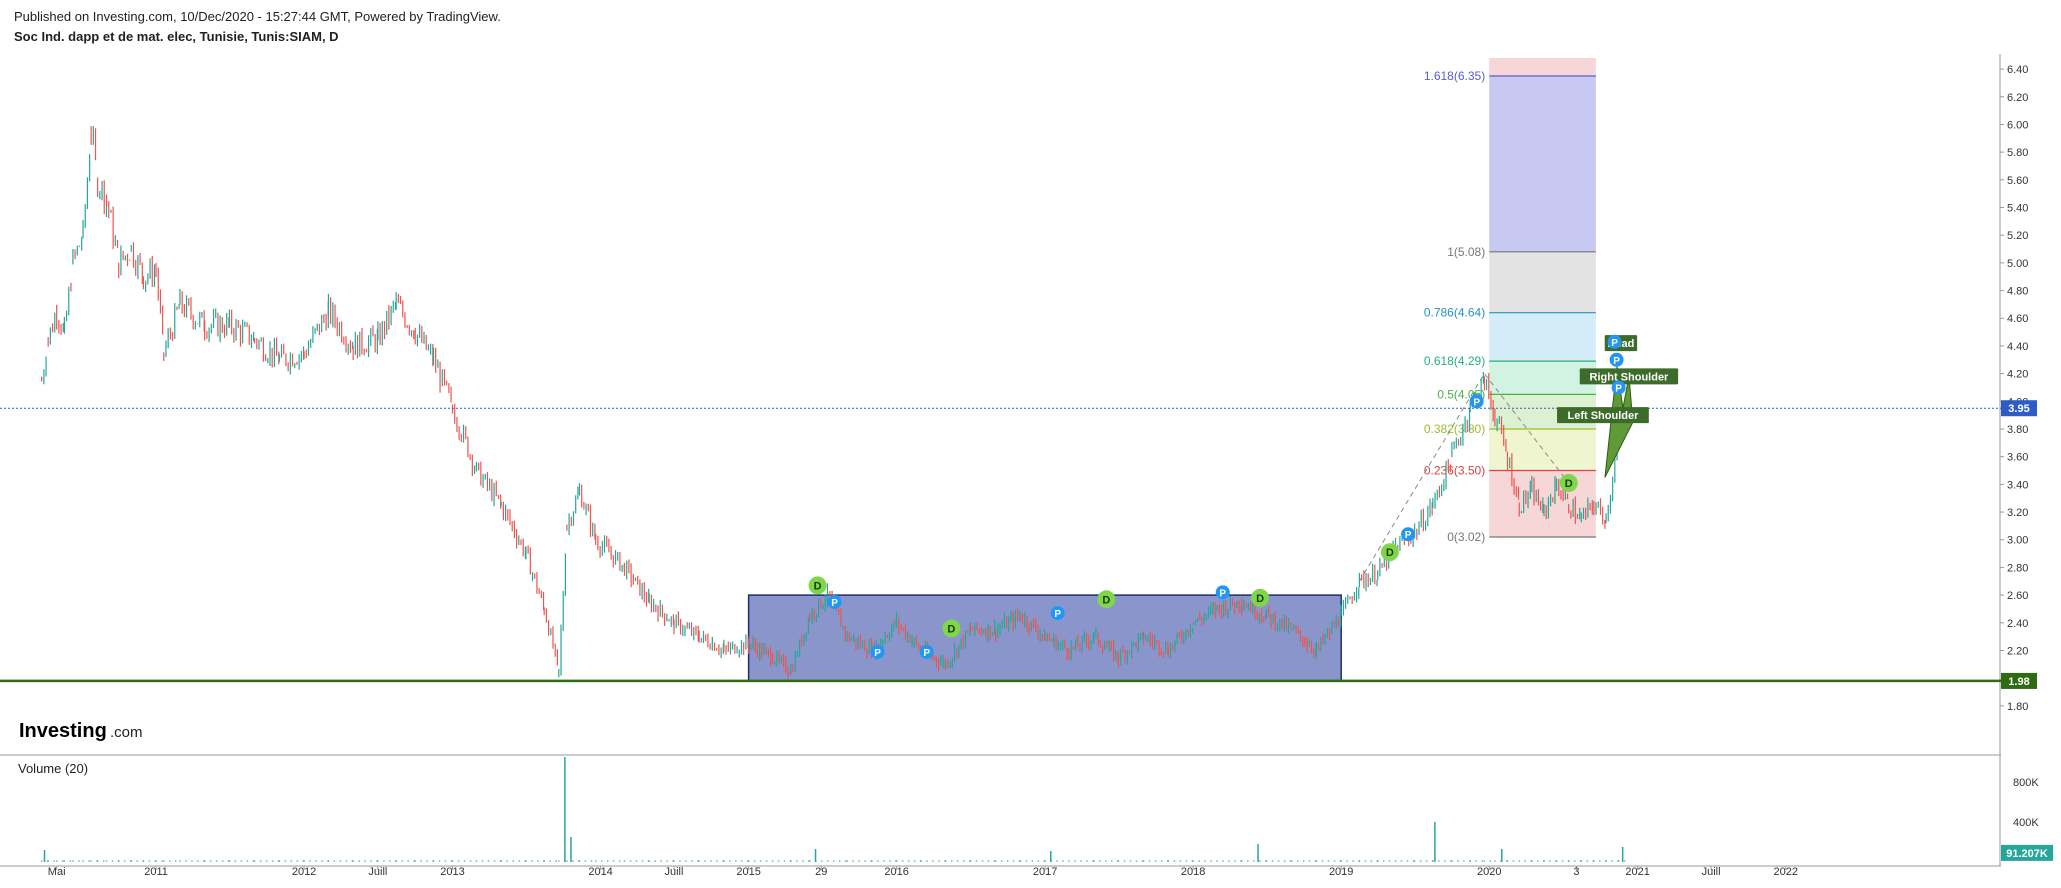 Image resolution: width=2061 pixels, height=888 pixels. What do you see at coordinates (2017, 430) in the screenshot?
I see `price-tick-label: 3.80` at bounding box center [2017, 430].